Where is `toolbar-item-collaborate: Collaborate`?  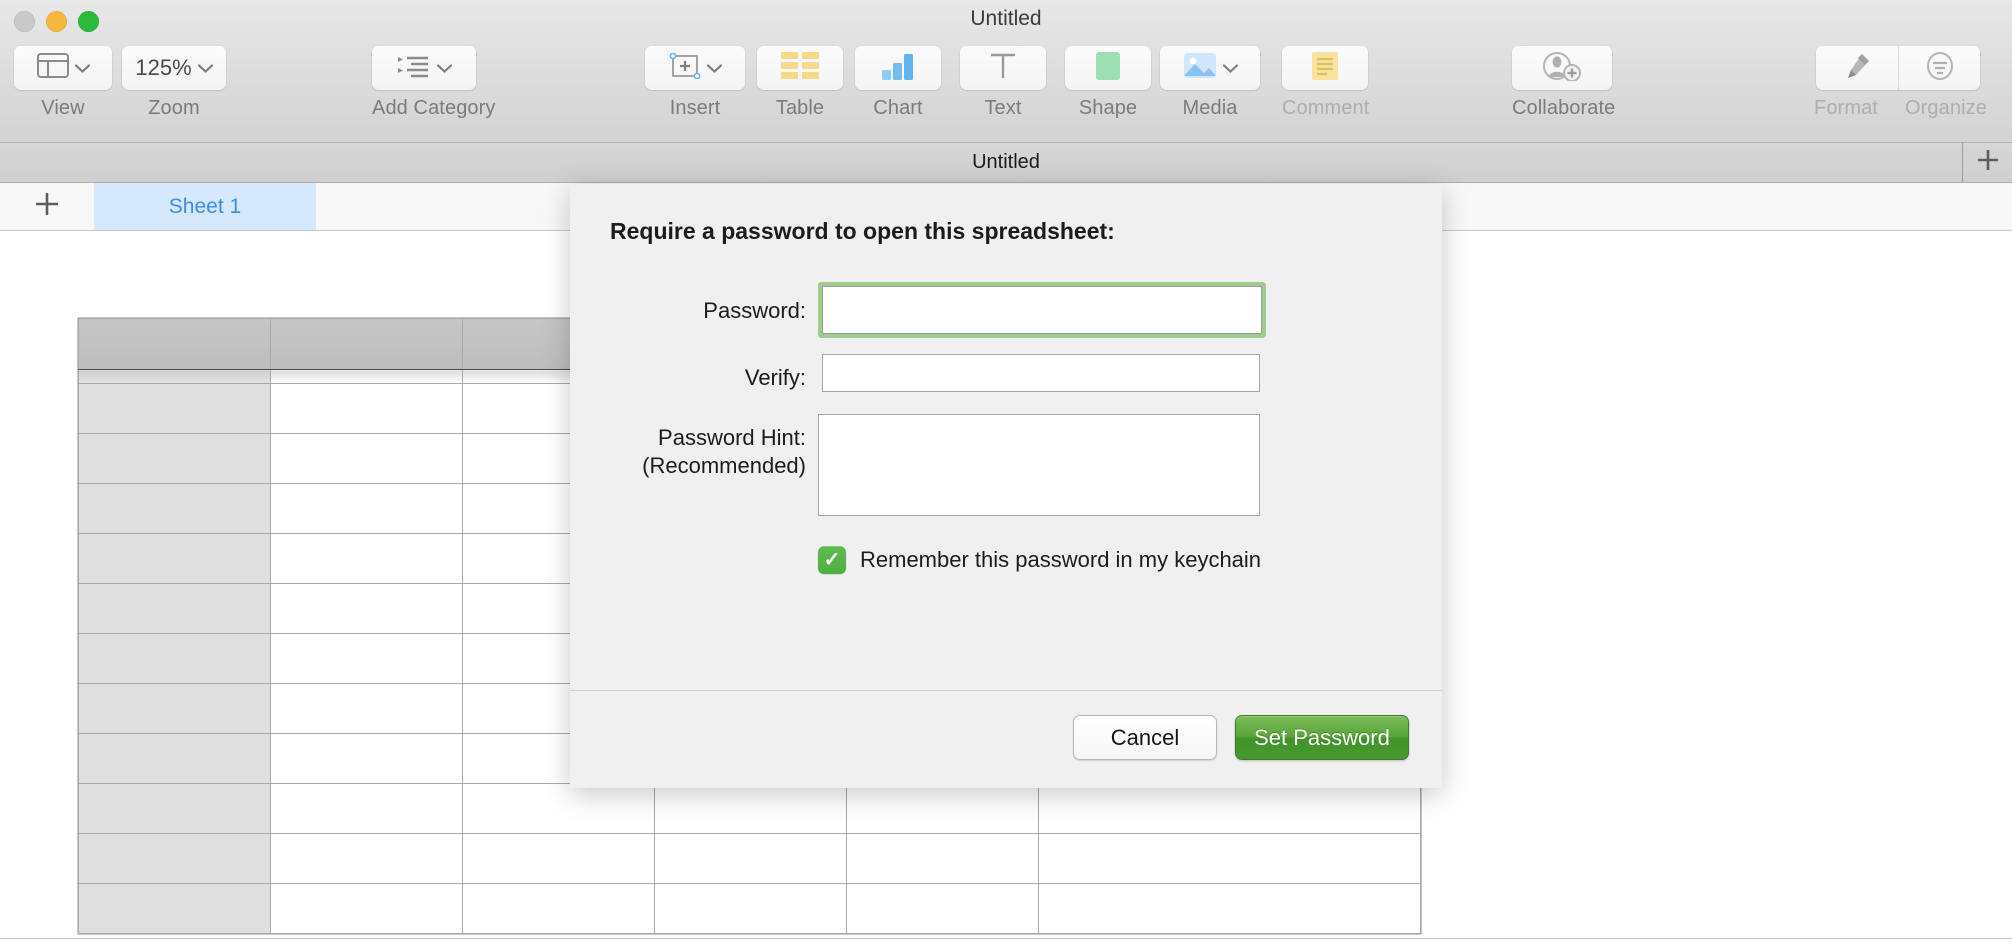 toolbar-item-collaborate: Collaborate is located at coordinates (1564, 83).